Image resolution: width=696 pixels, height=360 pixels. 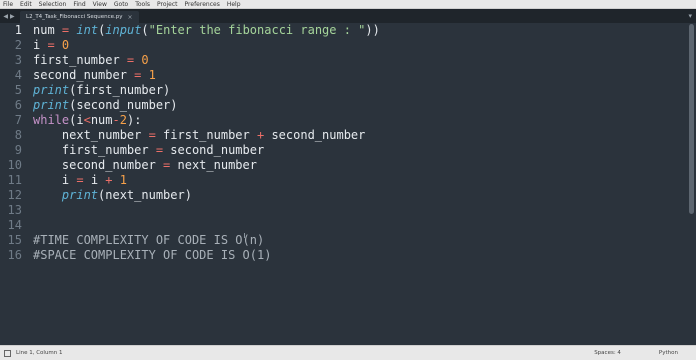 I want to click on menu-item-tools: Tools, so click(x=142, y=4).